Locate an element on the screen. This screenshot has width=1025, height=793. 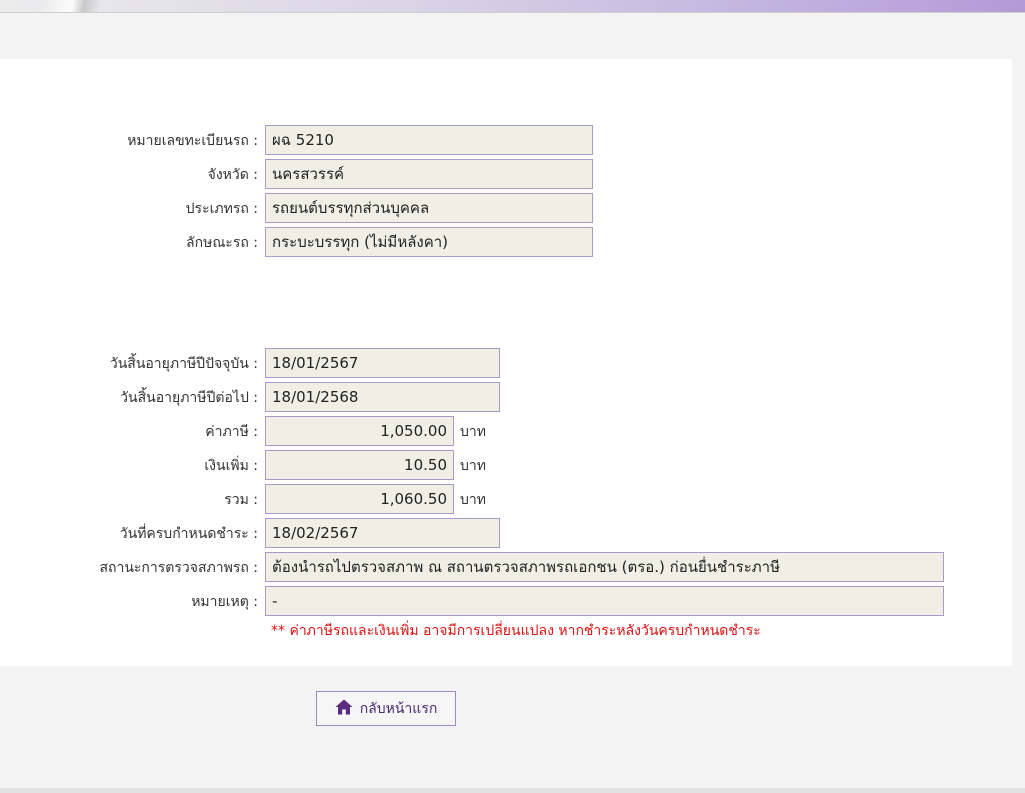
current-expiry-label: วันสิ้นอายุภาษีปีปัจจุบัน : is located at coordinates (183, 364).